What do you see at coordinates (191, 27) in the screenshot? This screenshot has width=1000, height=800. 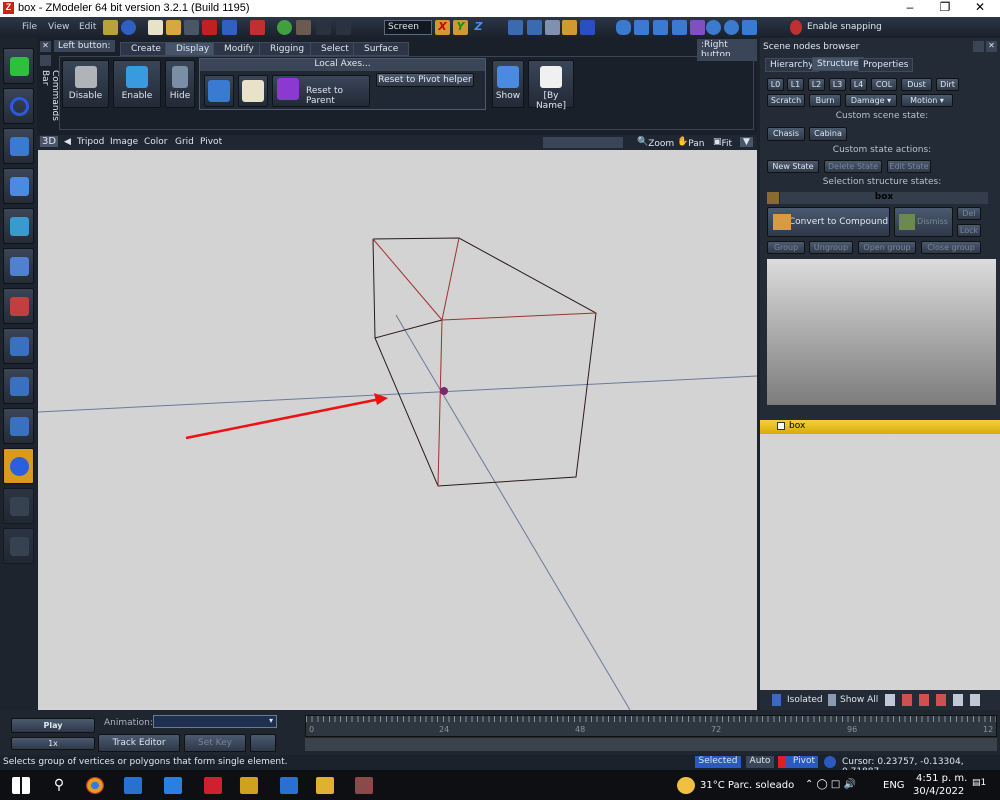 I see `save-icon` at bounding box center [191, 27].